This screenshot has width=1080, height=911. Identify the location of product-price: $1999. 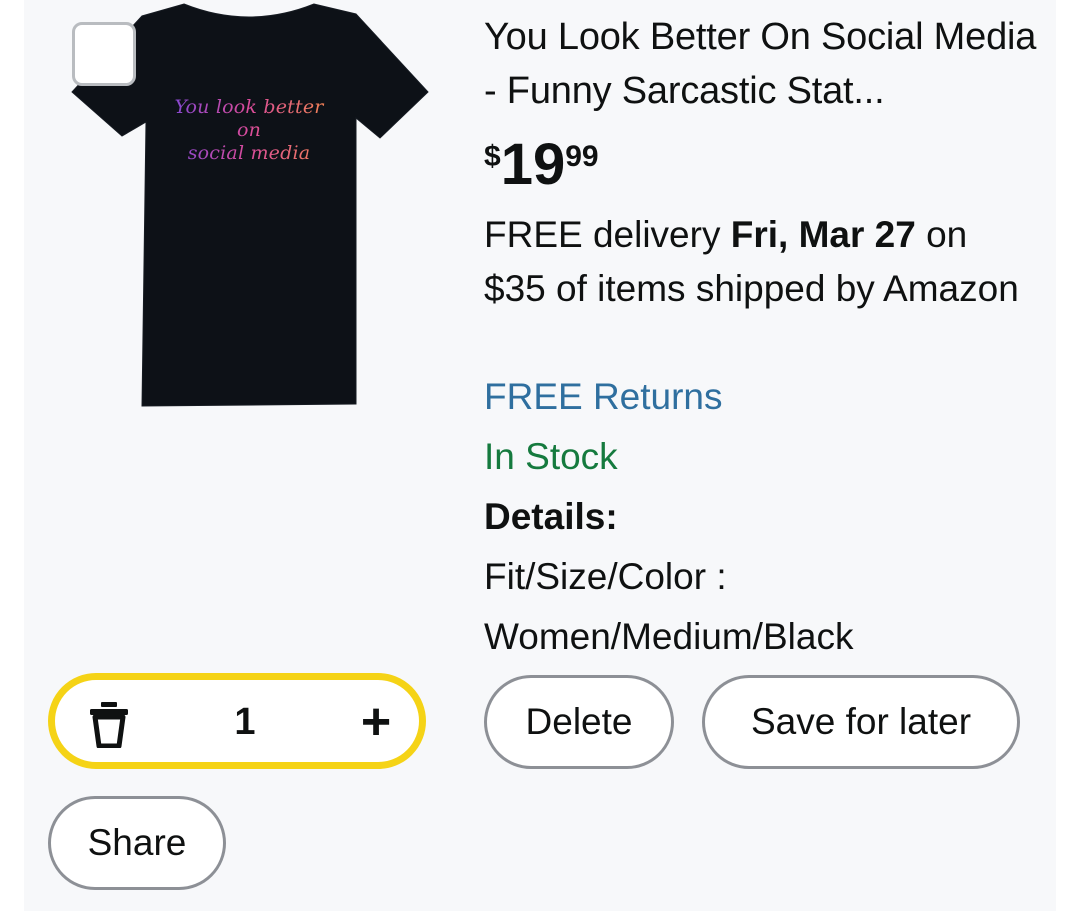
(541, 165).